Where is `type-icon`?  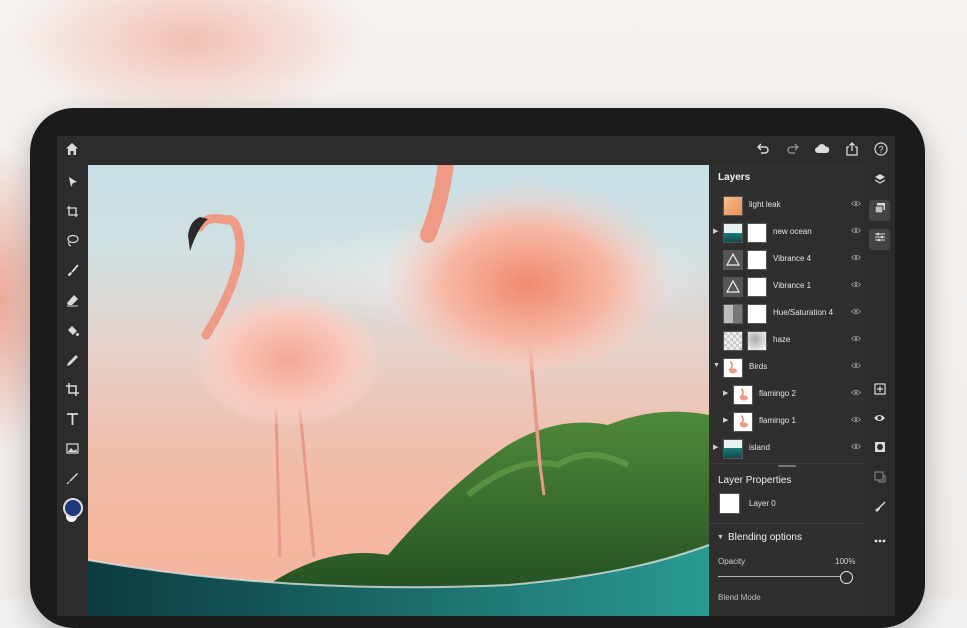
type-icon is located at coordinates (72, 421).